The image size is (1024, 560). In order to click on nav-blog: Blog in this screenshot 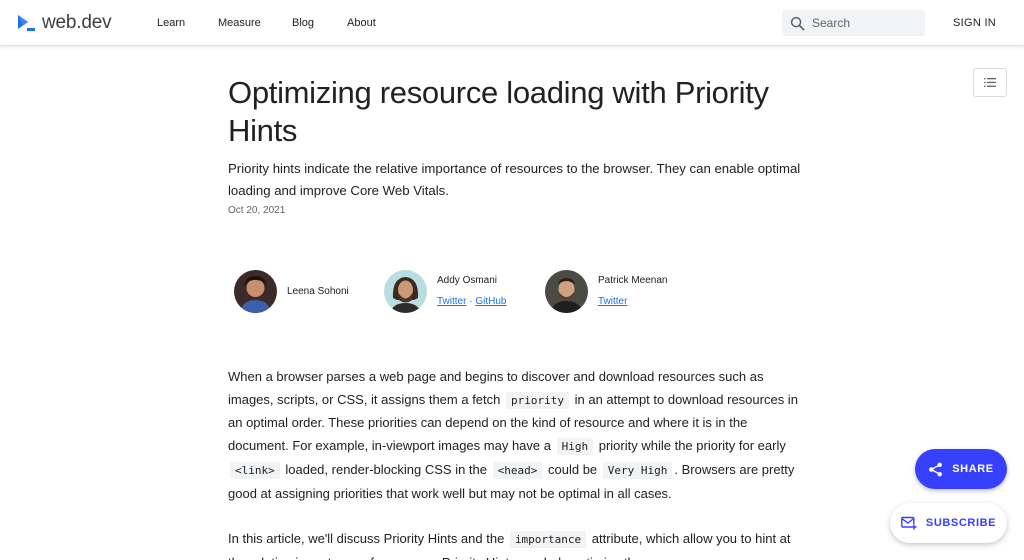, I will do `click(303, 23)`.